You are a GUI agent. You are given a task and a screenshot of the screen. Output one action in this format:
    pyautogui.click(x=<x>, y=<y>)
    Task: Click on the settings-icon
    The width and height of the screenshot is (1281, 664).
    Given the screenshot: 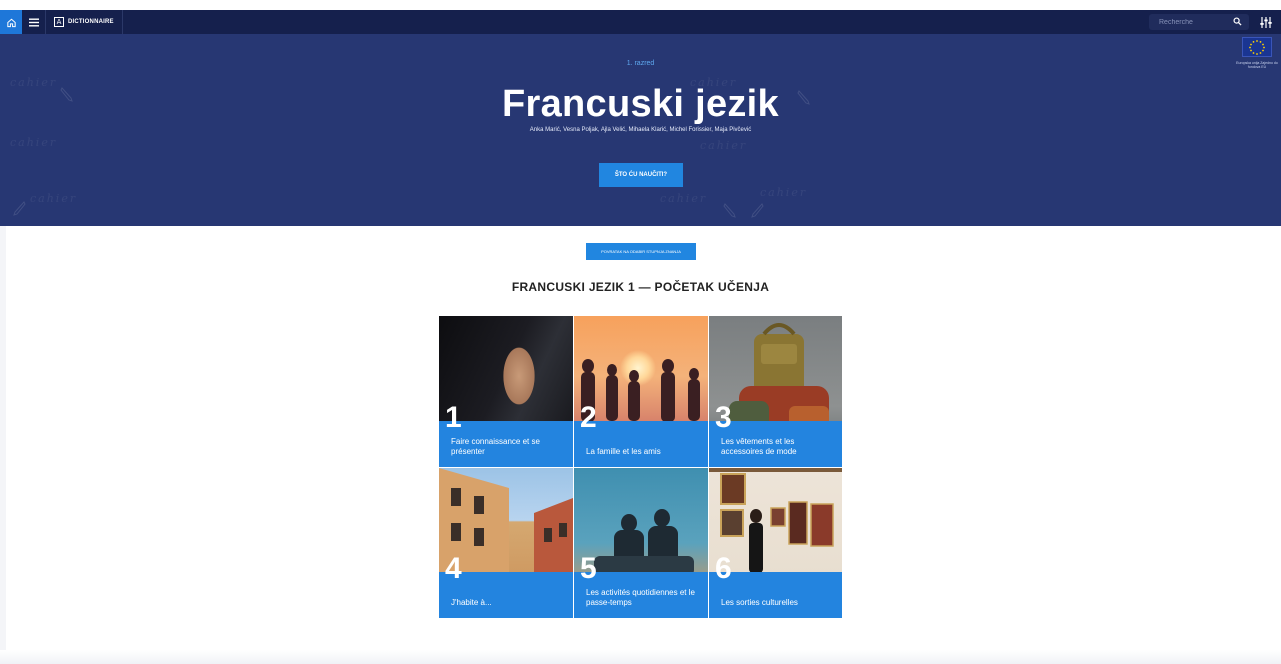 What is the action you would take?
    pyautogui.click(x=1266, y=22)
    